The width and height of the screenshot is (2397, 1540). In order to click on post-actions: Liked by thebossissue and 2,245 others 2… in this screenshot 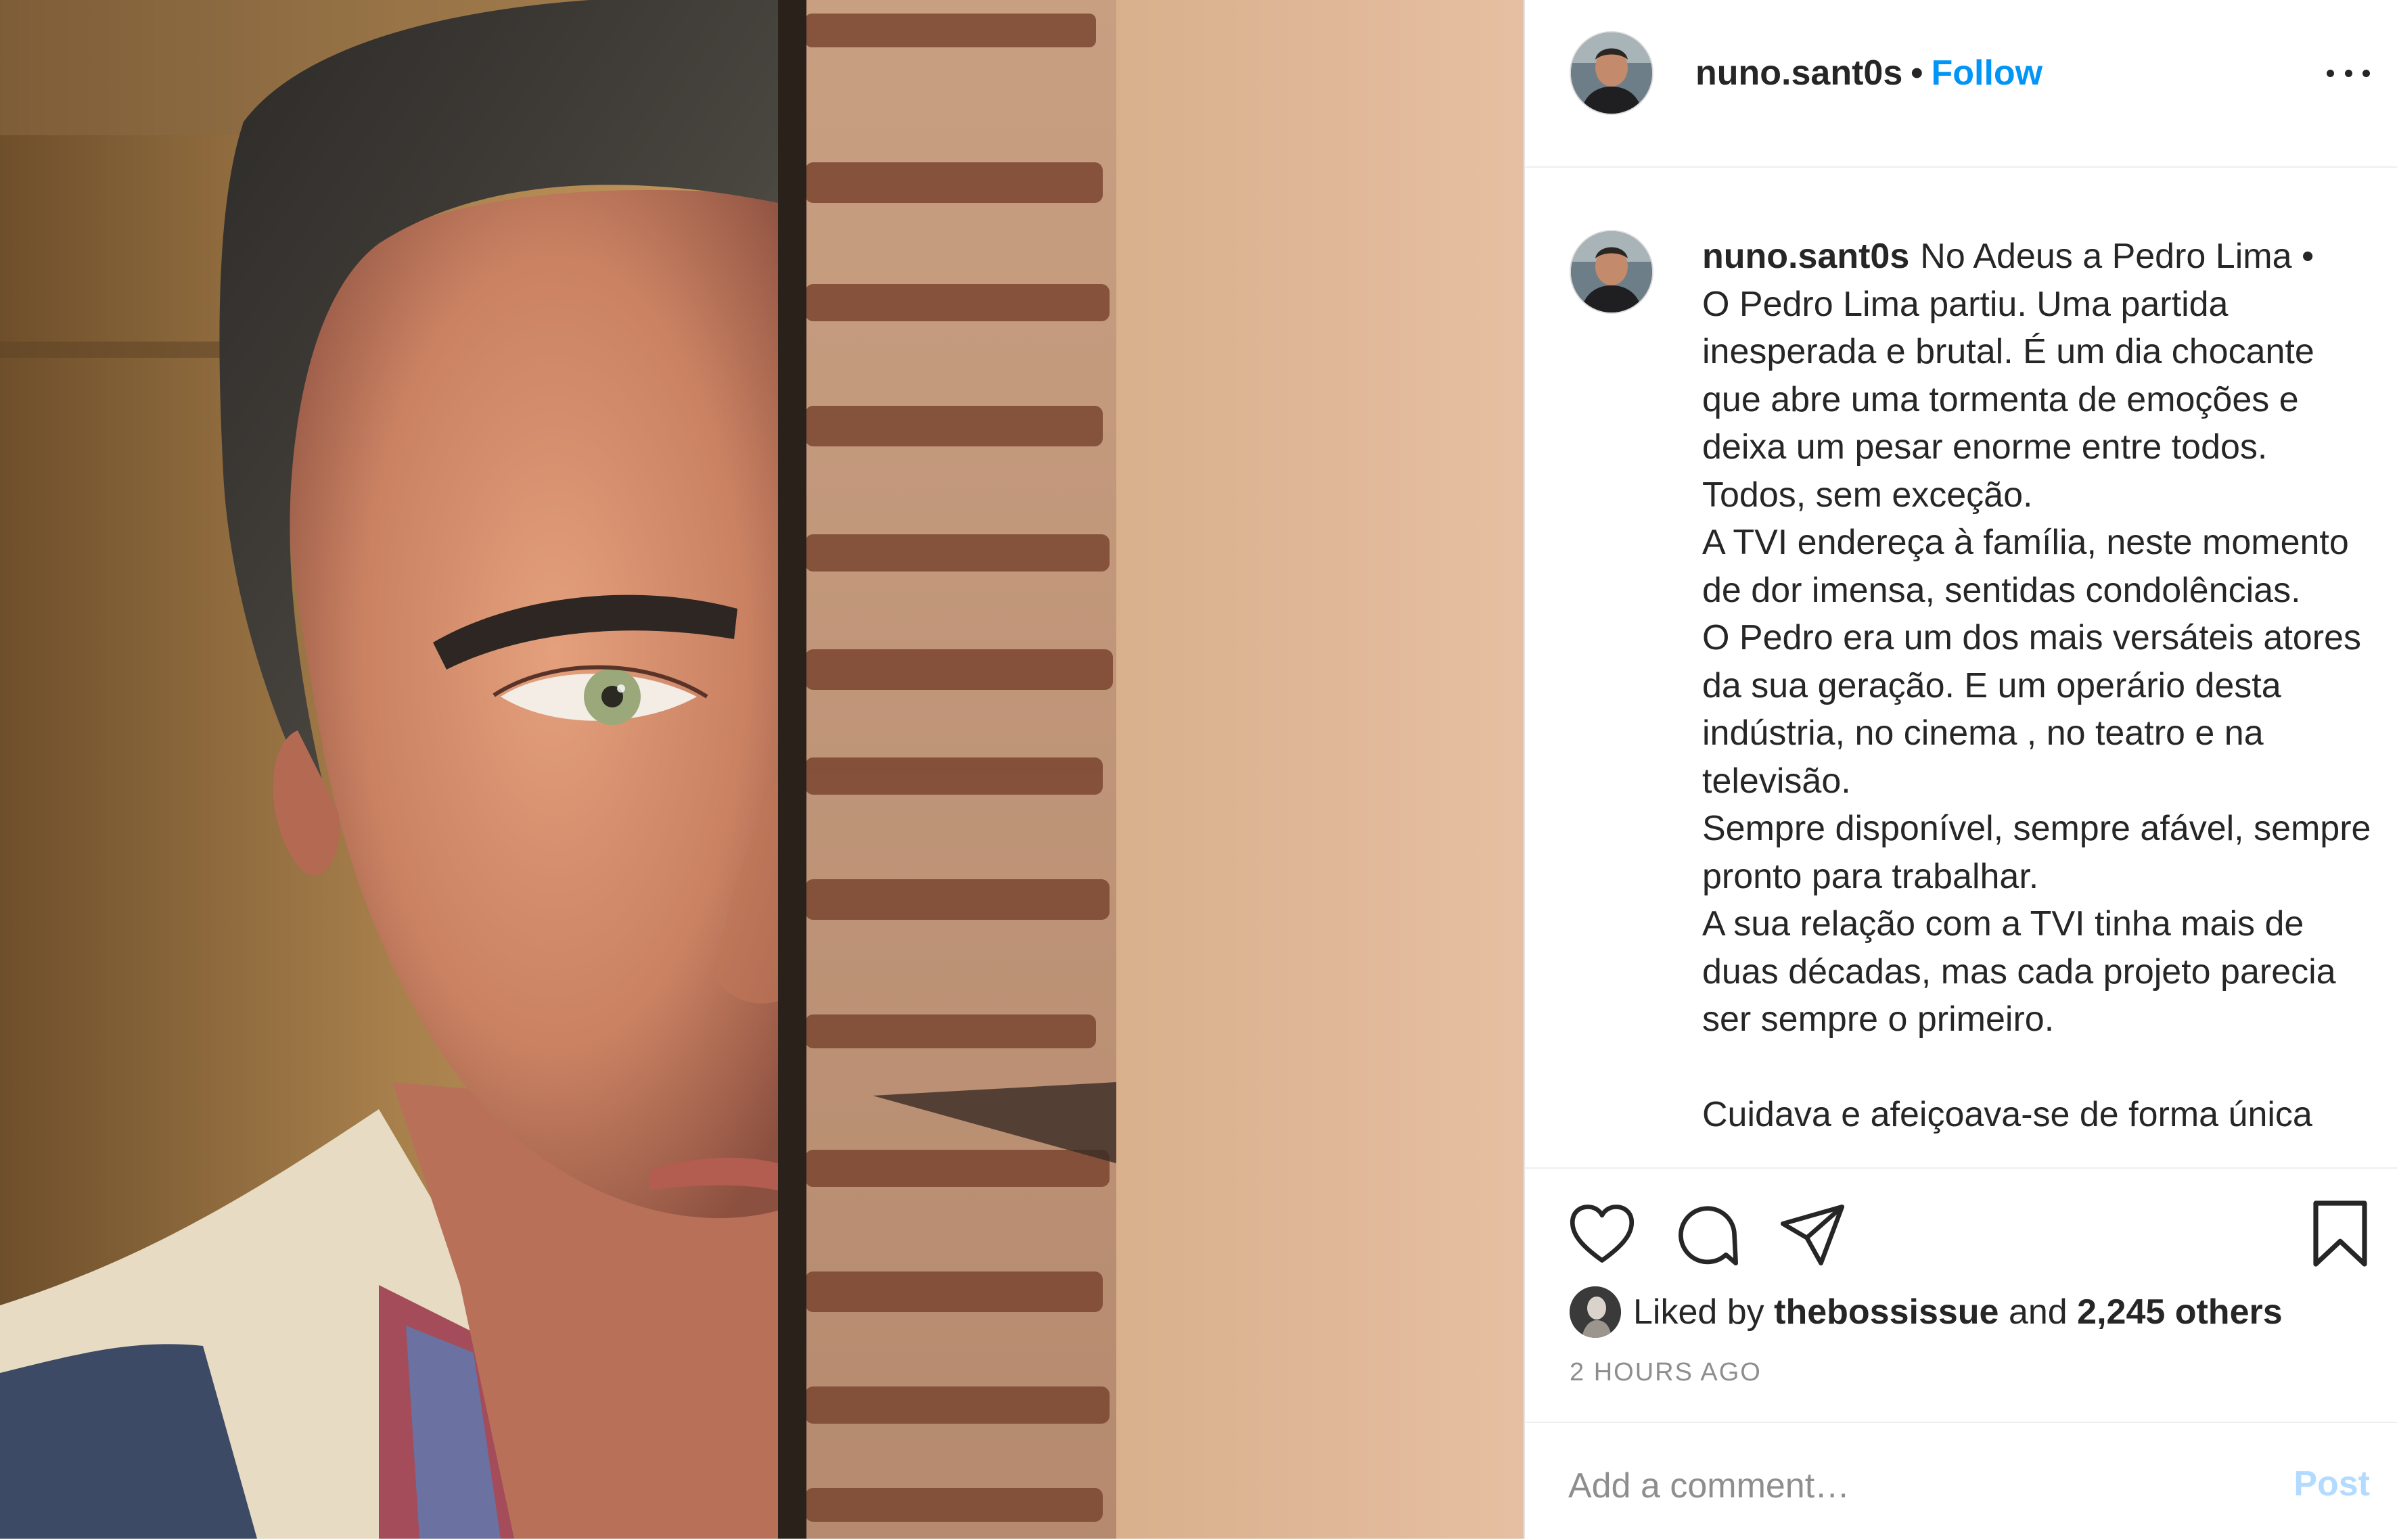, I will do `click(1961, 1353)`.